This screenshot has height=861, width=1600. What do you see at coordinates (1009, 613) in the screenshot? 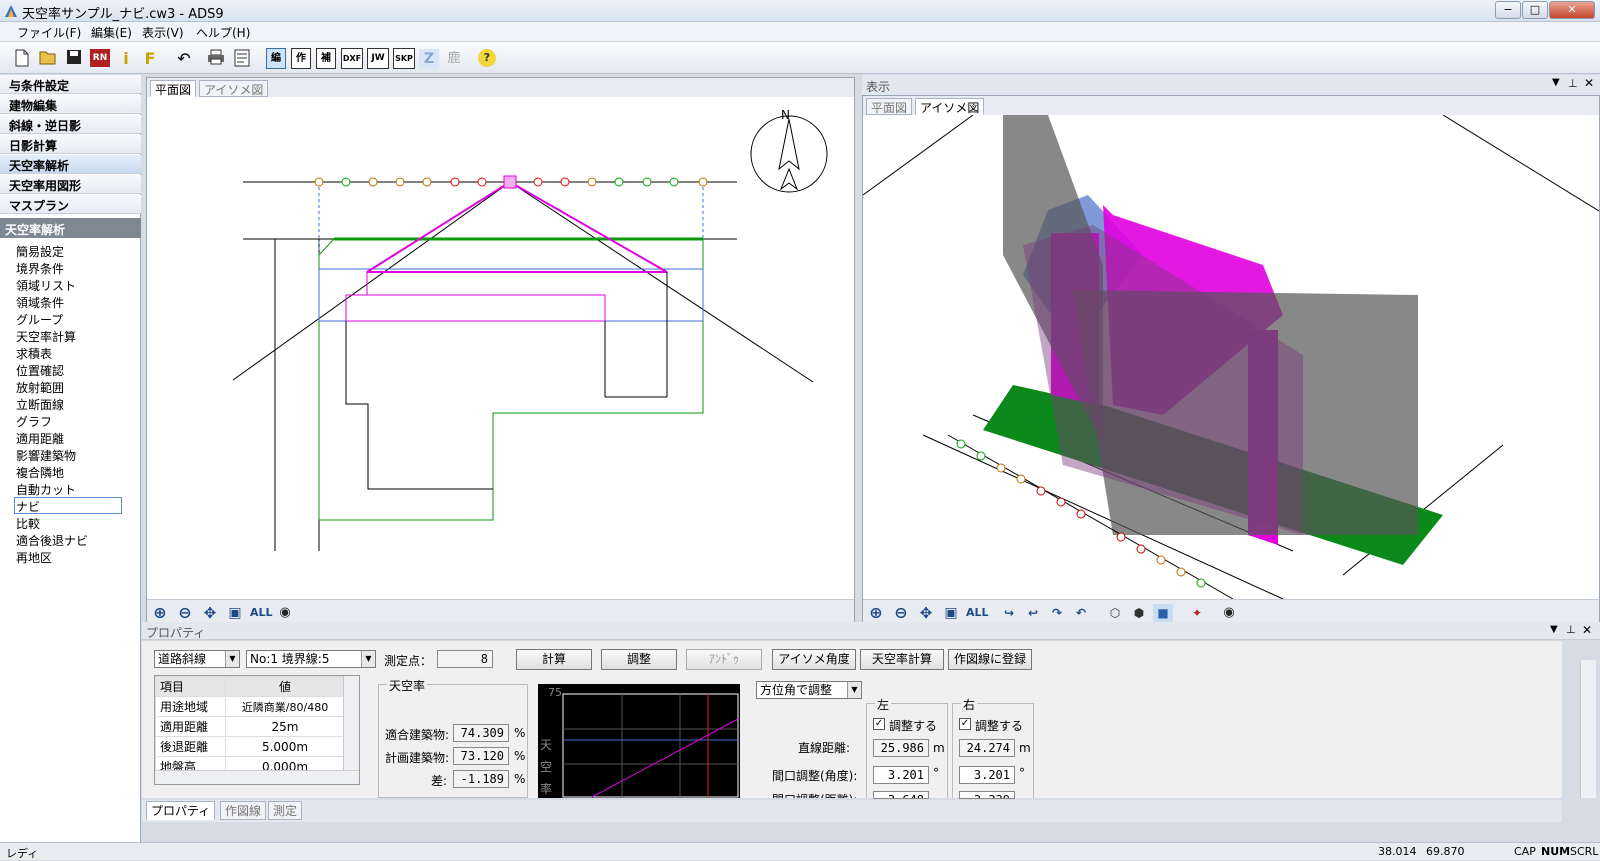
I see `rotate-left-icon: ↪` at bounding box center [1009, 613].